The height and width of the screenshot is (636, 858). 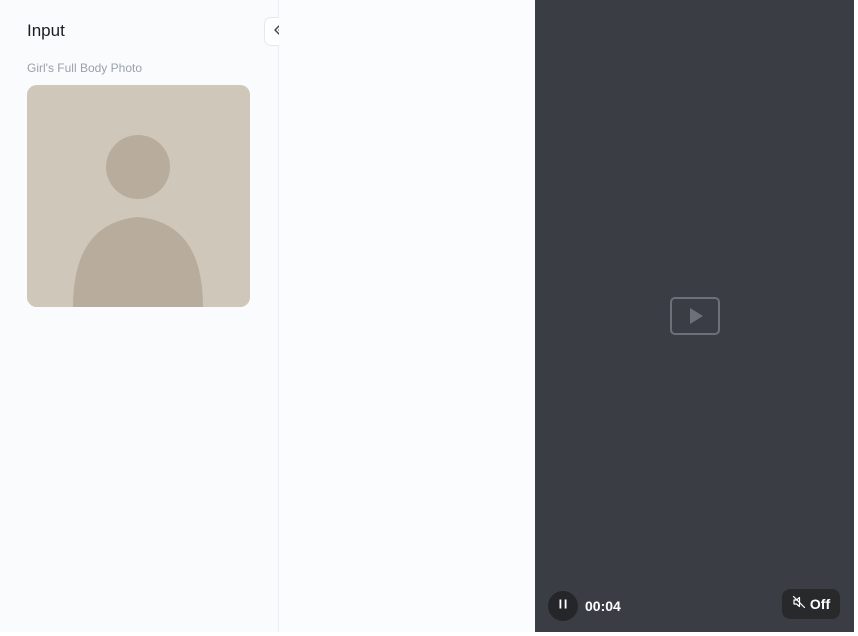 I want to click on photo-field-label: Girl's Full Body Photo, so click(x=85, y=68).